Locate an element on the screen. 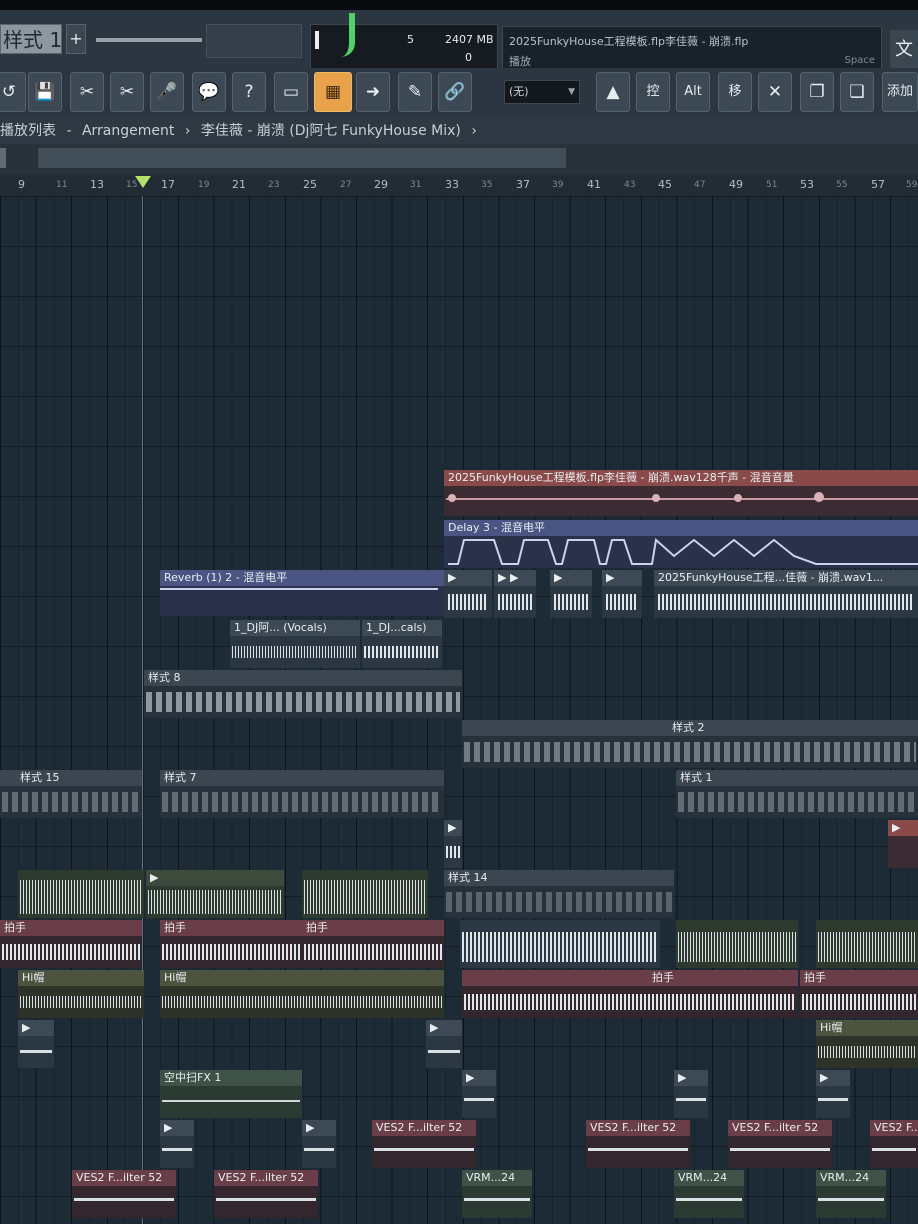 Image resolution: width=918 pixels, height=1224 pixels. move-button: 移 is located at coordinates (735, 92).